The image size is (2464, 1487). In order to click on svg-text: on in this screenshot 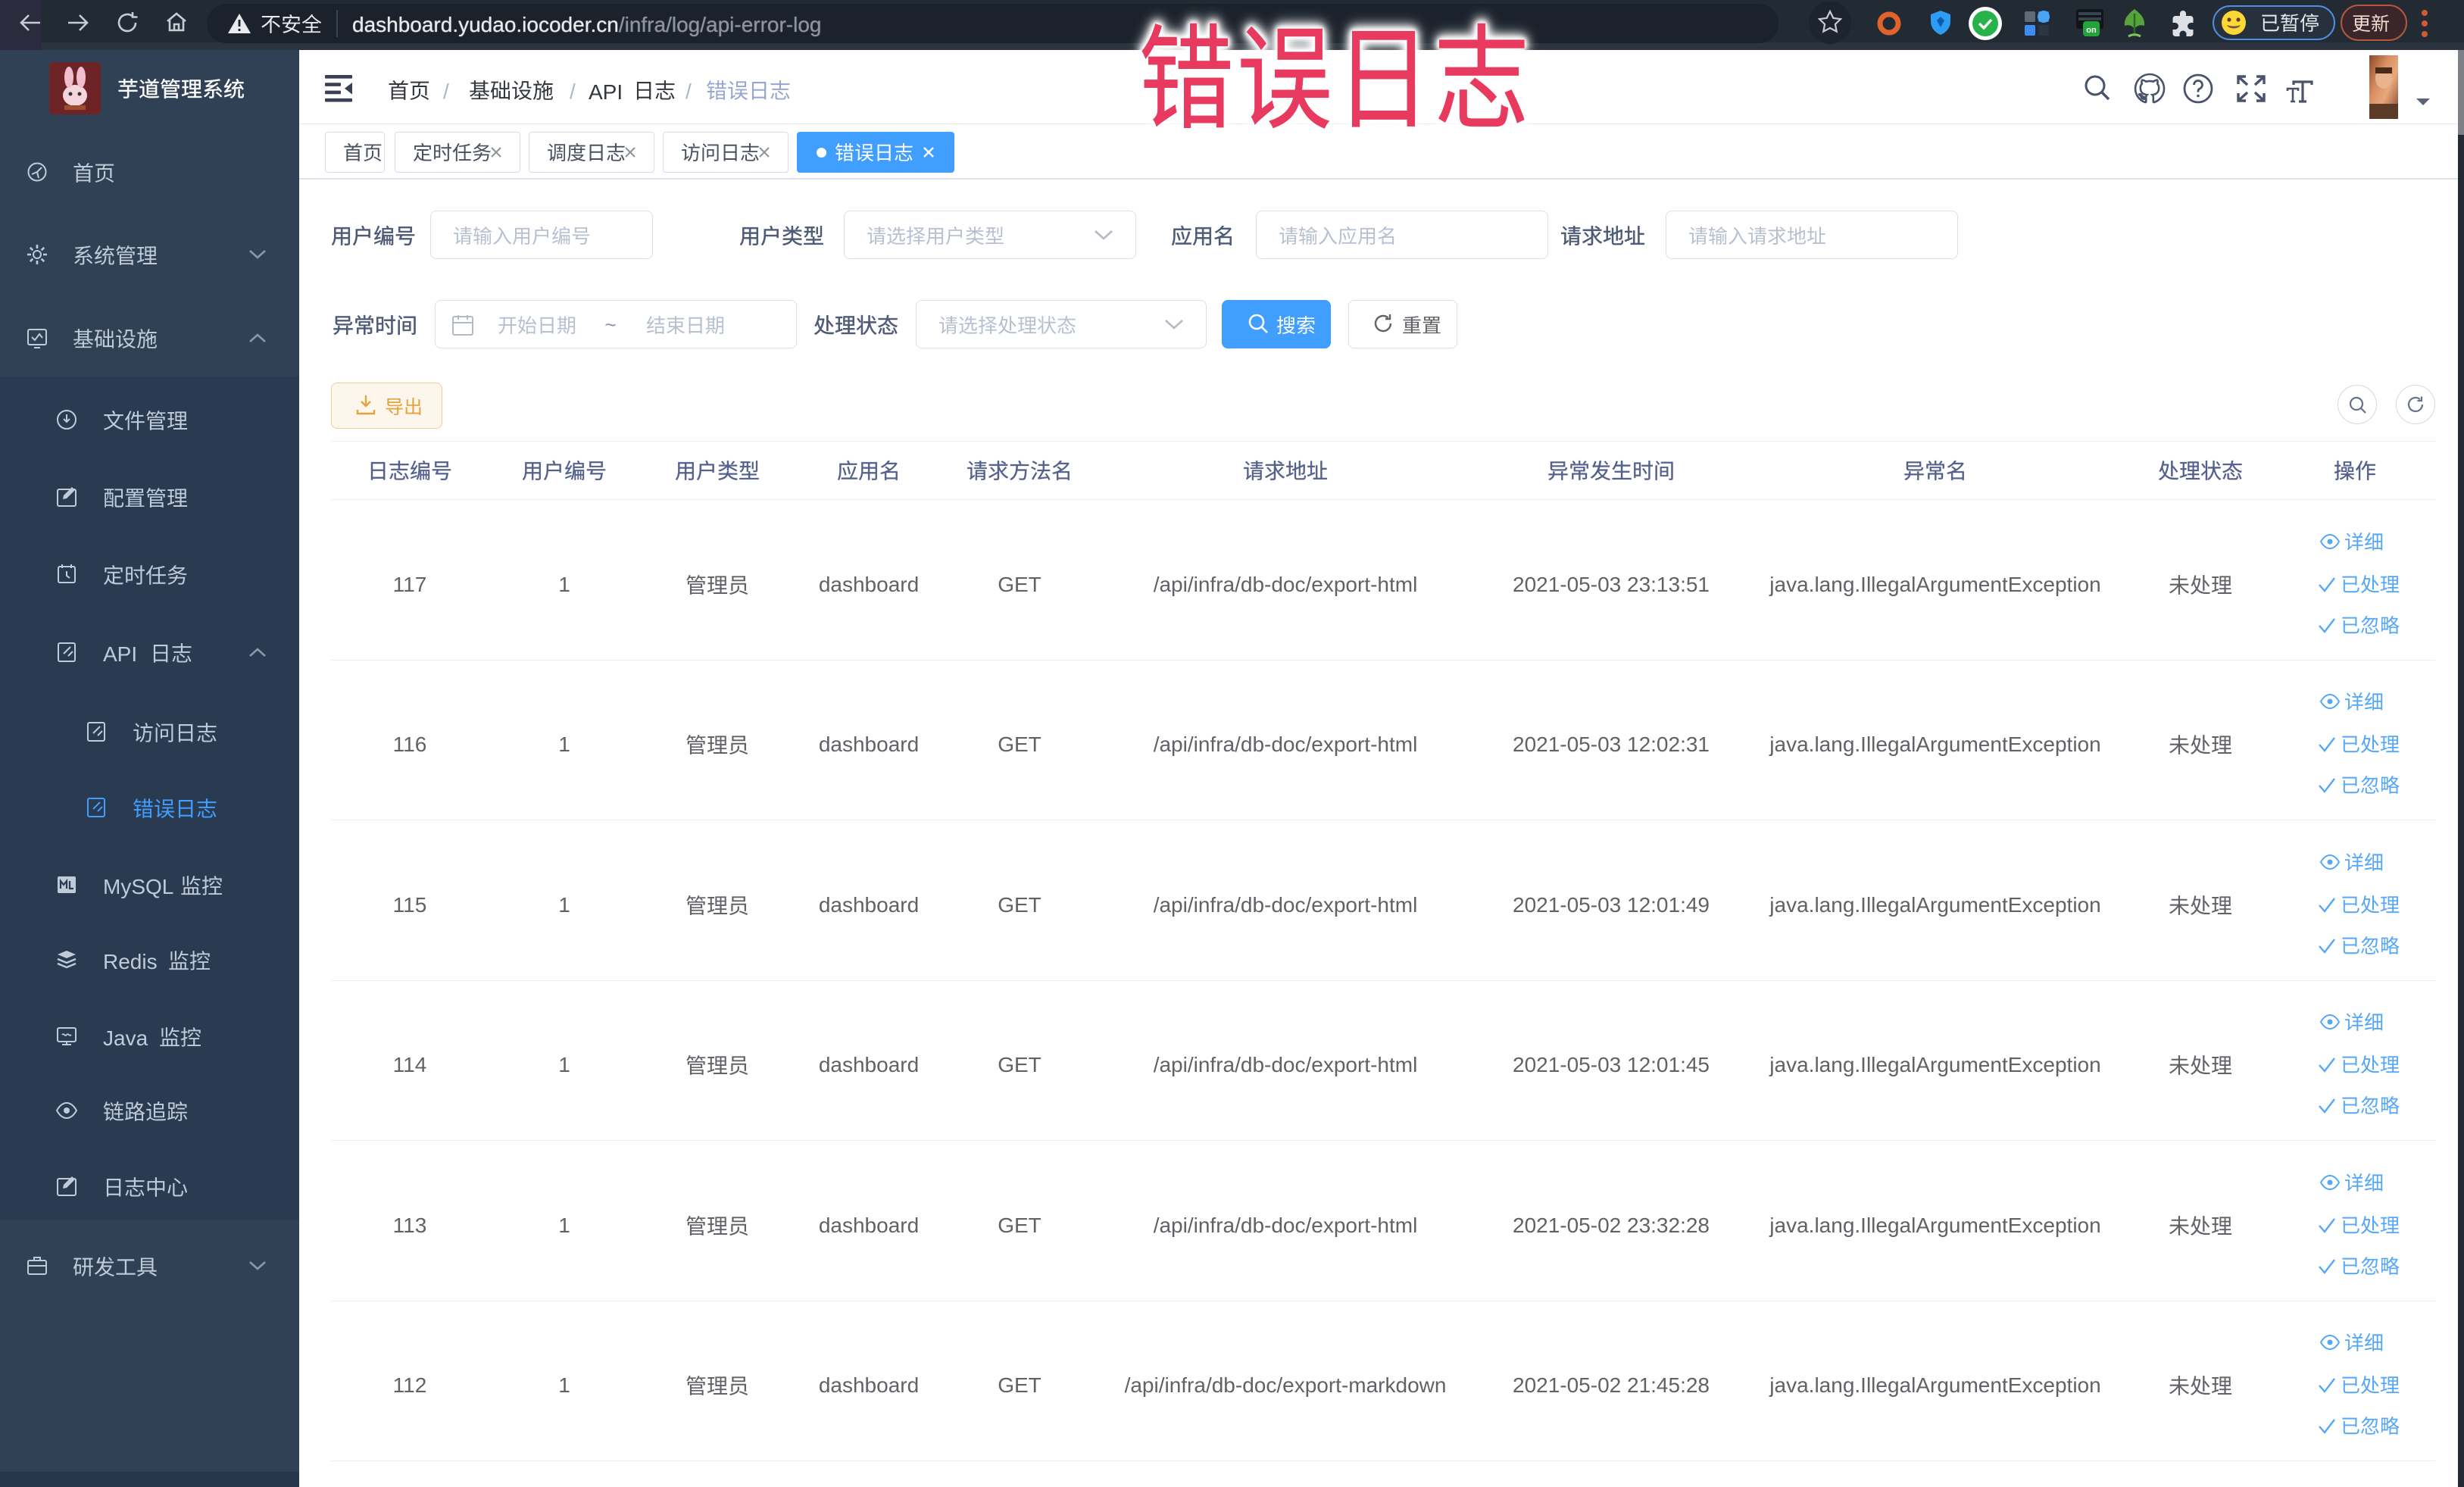, I will do `click(2091, 30)`.